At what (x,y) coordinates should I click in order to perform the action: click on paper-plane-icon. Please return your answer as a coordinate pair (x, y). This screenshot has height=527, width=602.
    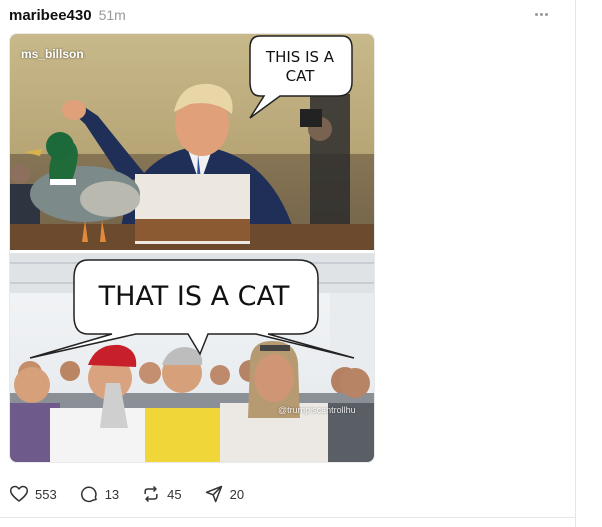
    Looking at the image, I should click on (213, 494).